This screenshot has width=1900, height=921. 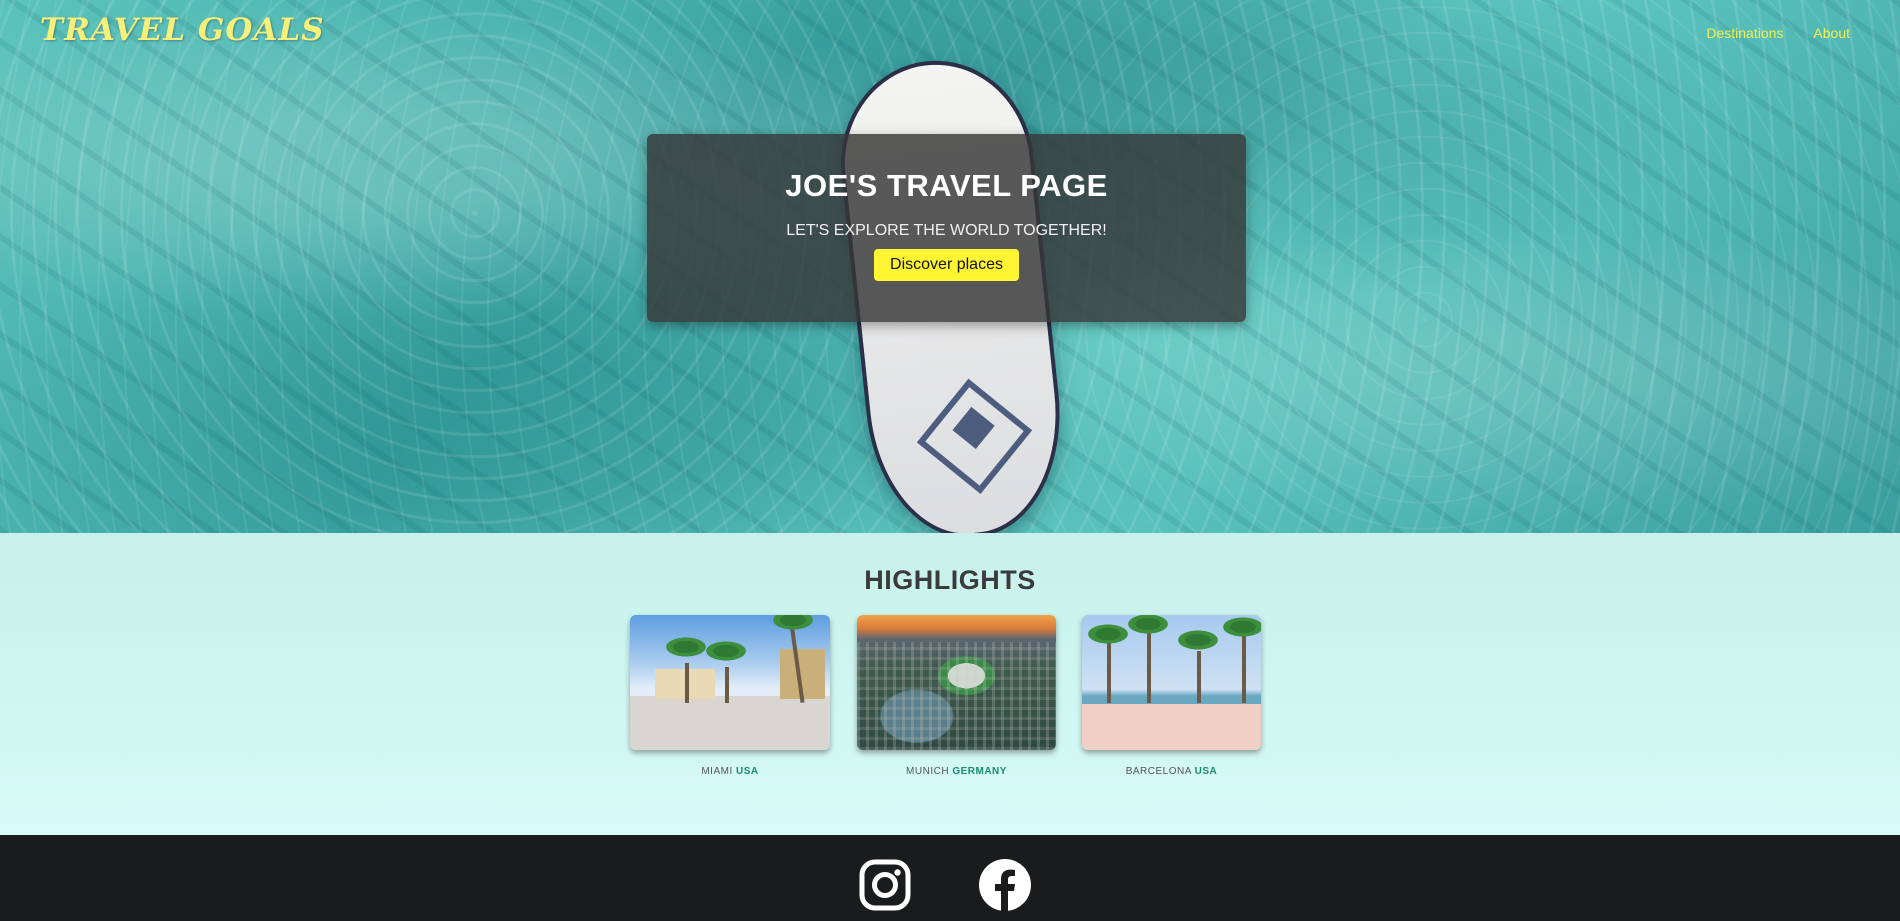 What do you see at coordinates (946, 265) in the screenshot?
I see `discover-places-button: Discover places` at bounding box center [946, 265].